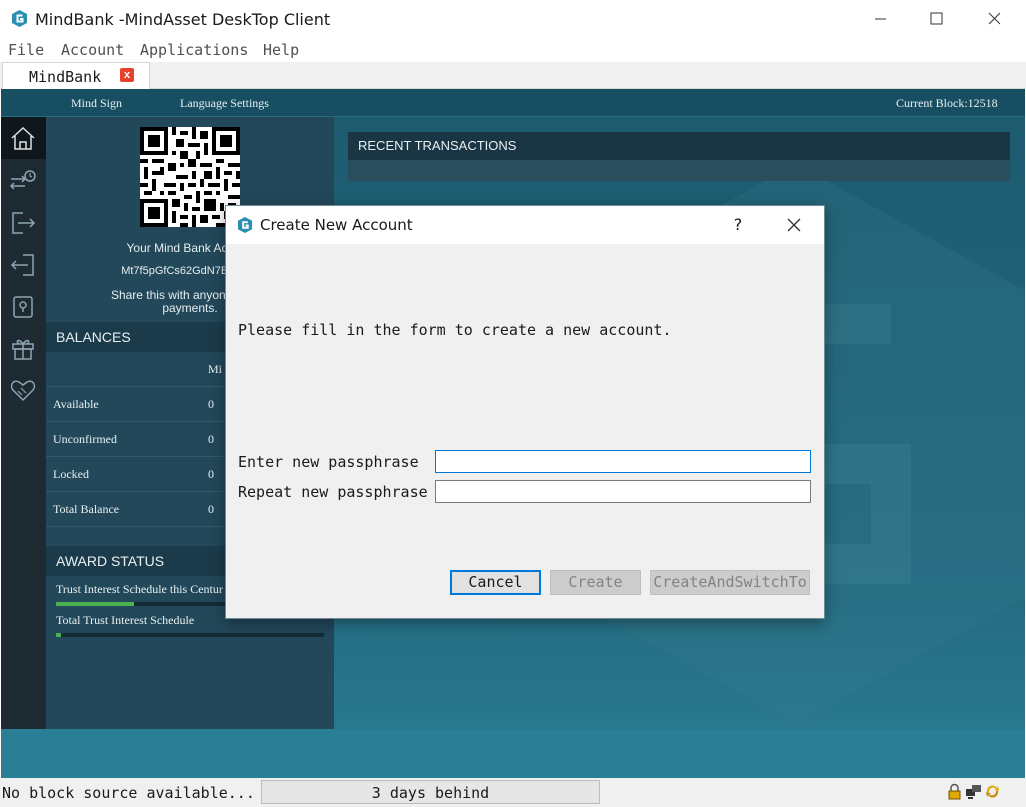 The image size is (1026, 807). Describe the element at coordinates (333, 492) in the screenshot. I see `repeat-passphrase-label: Repeat new passphrase` at that location.